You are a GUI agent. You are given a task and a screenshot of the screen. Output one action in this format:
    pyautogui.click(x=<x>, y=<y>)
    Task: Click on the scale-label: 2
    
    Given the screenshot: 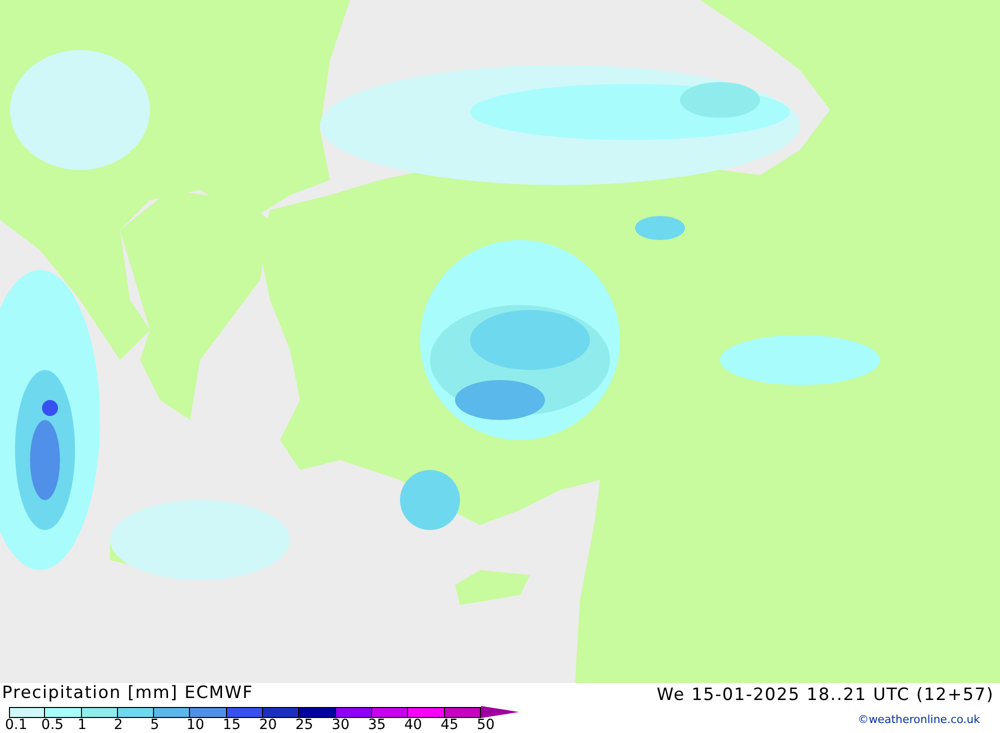 What is the action you would take?
    pyautogui.click(x=119, y=725)
    